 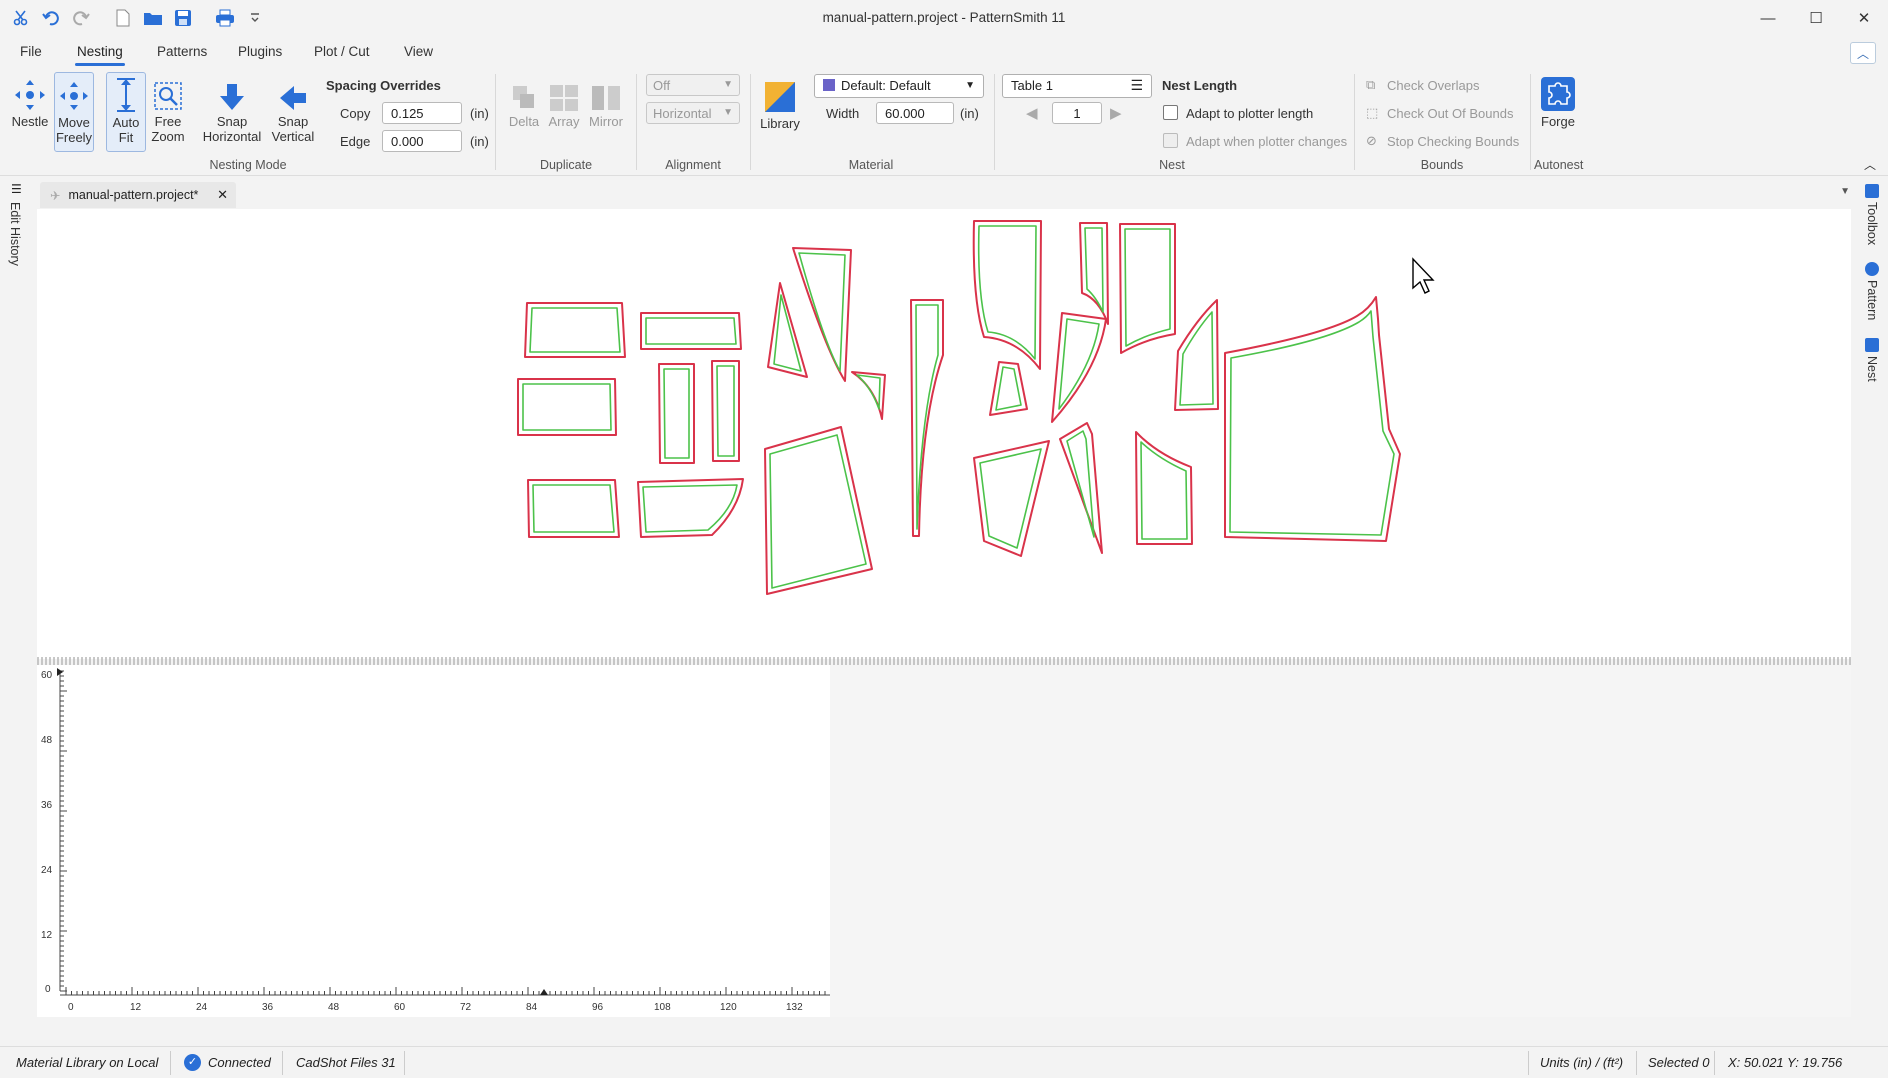 I want to click on nestle-button: Nestle, so click(x=30, y=100).